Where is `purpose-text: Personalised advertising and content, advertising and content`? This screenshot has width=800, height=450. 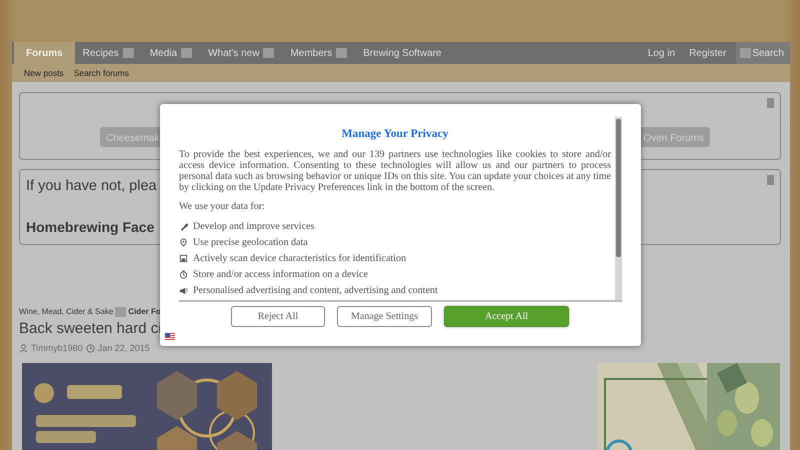
purpose-text: Personalised advertising and content, advertising and content is located at coordinates (315, 291).